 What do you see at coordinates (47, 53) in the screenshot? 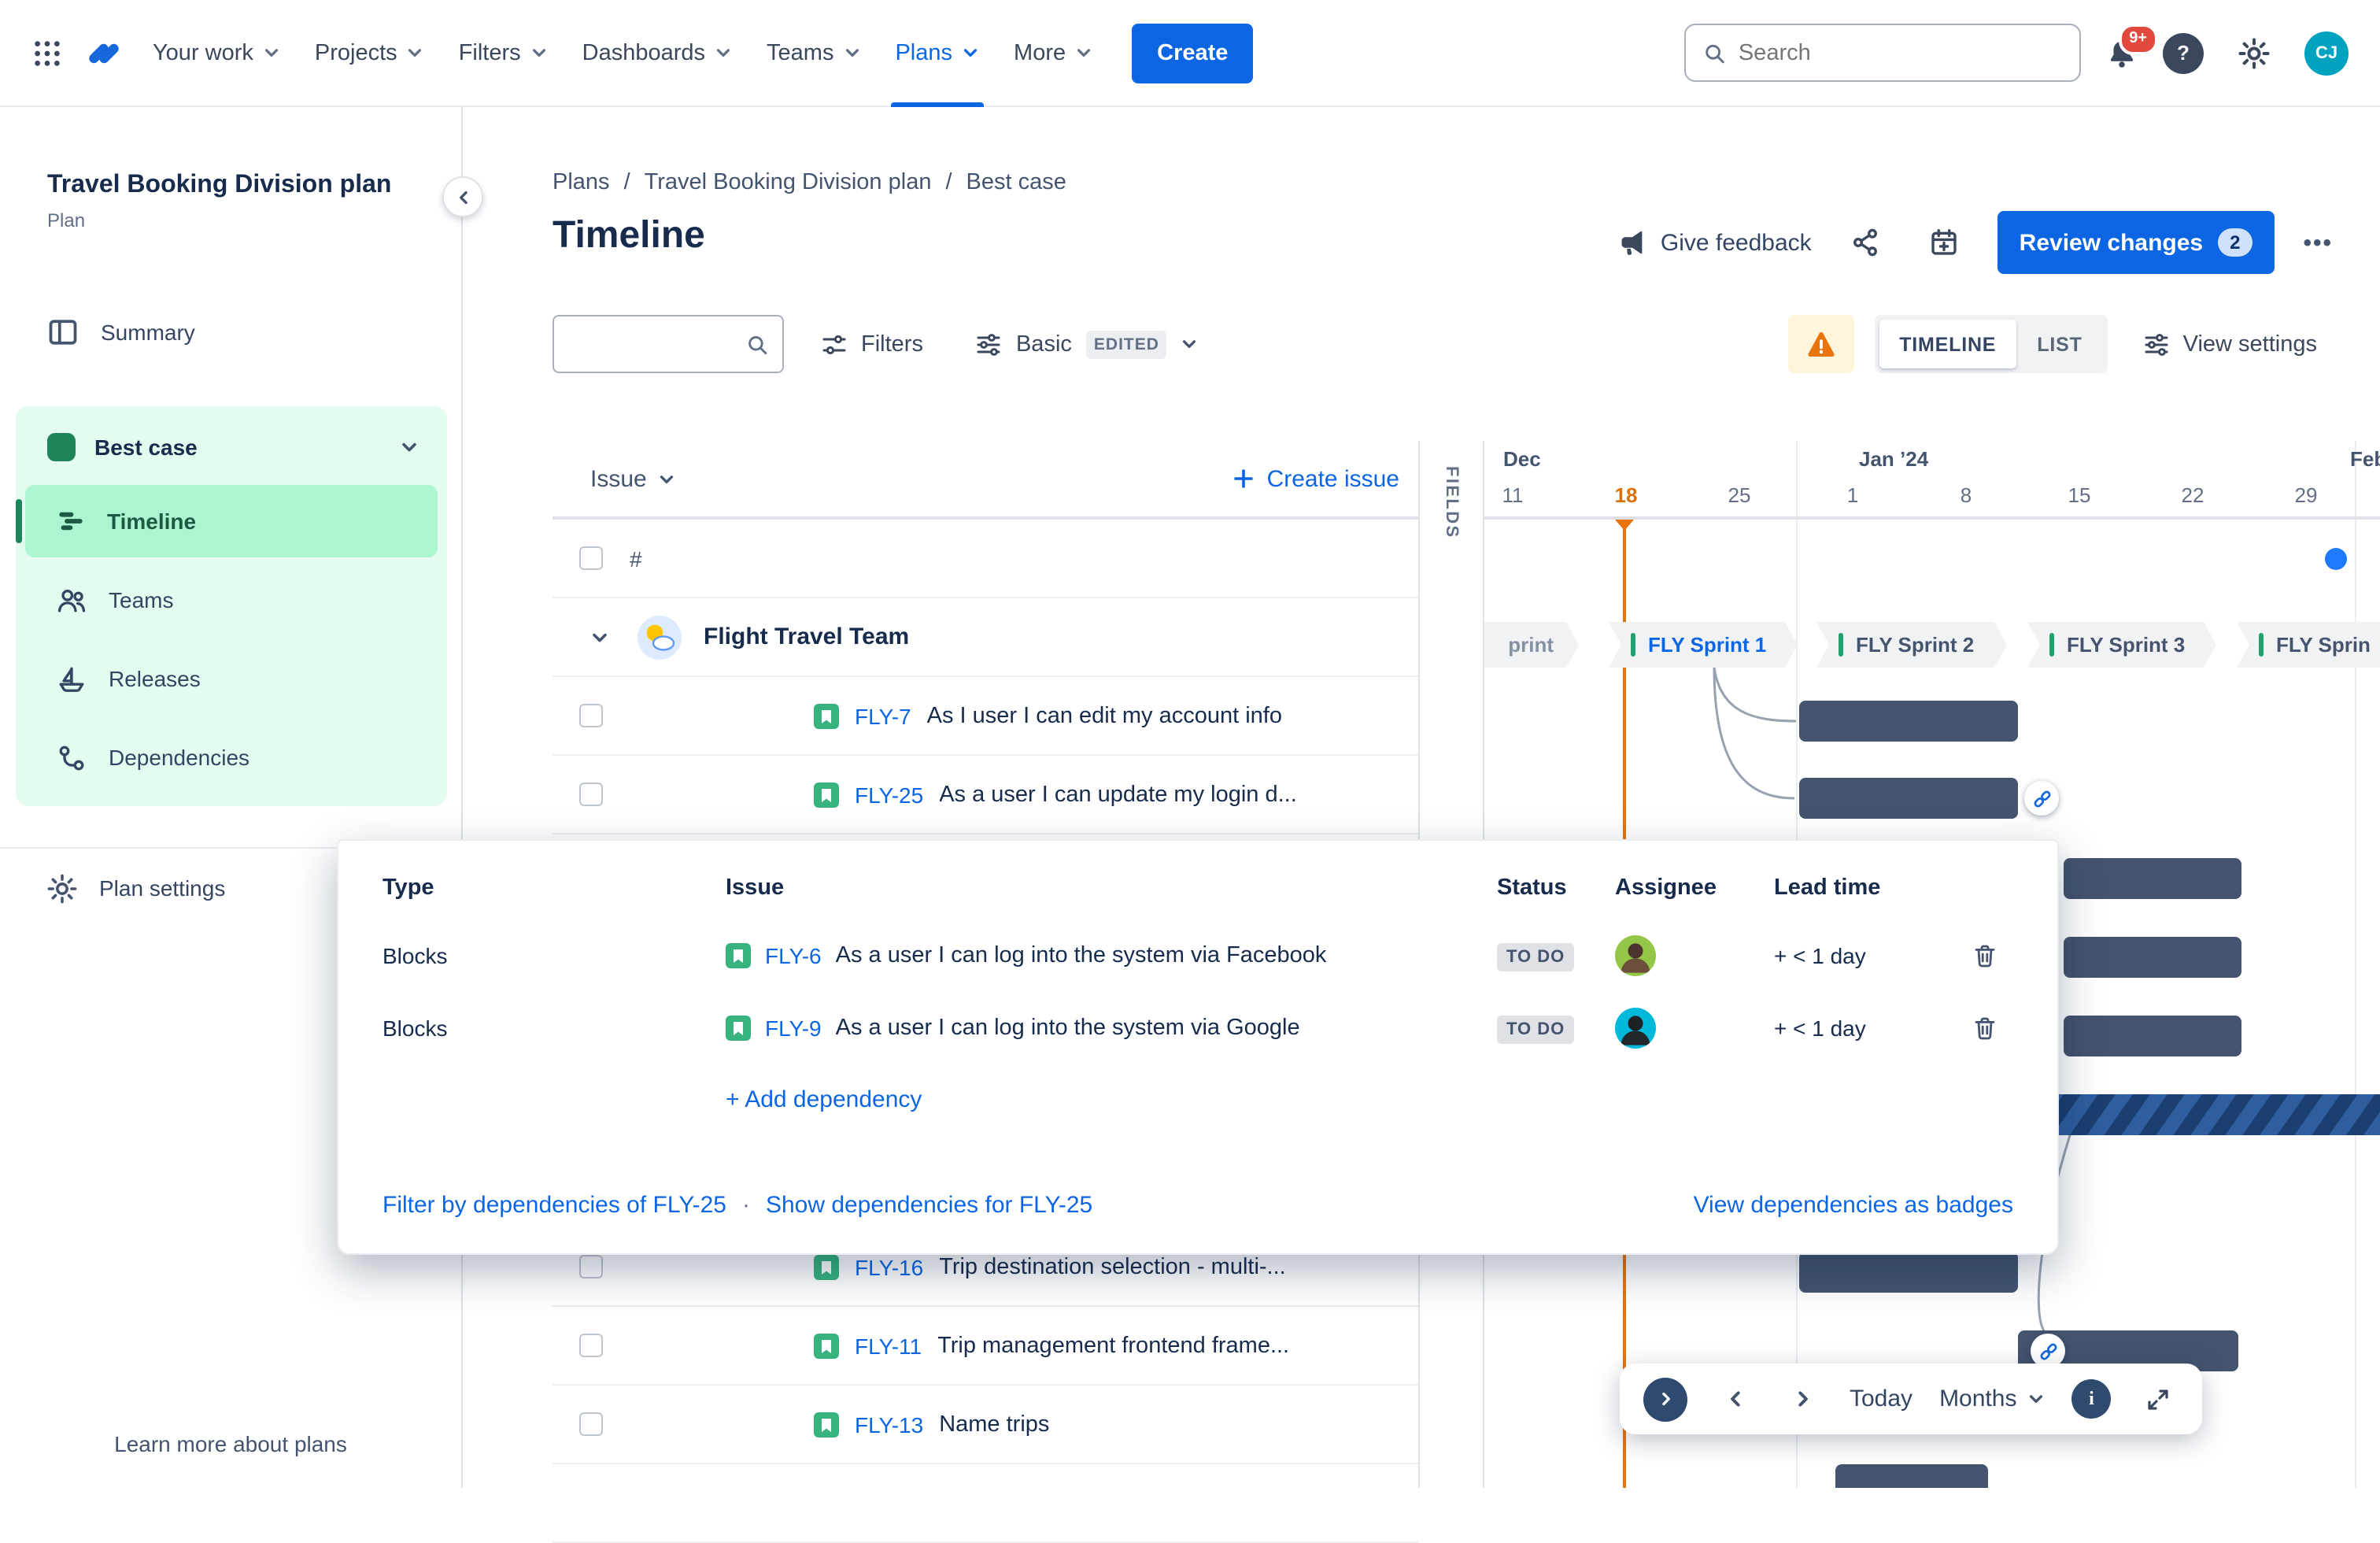
I see `app-switcher-icon` at bounding box center [47, 53].